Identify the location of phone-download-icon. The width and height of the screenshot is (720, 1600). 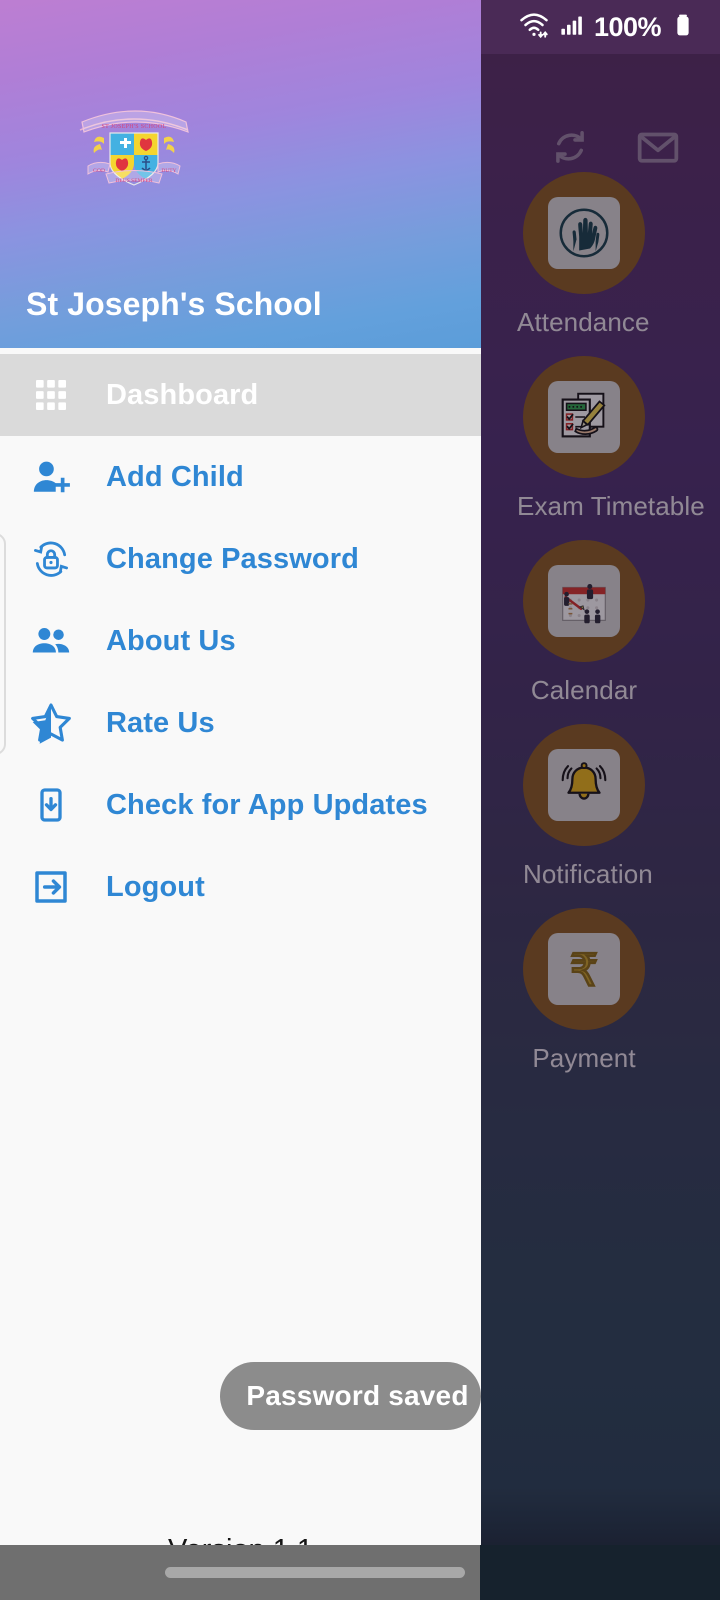
(51, 805).